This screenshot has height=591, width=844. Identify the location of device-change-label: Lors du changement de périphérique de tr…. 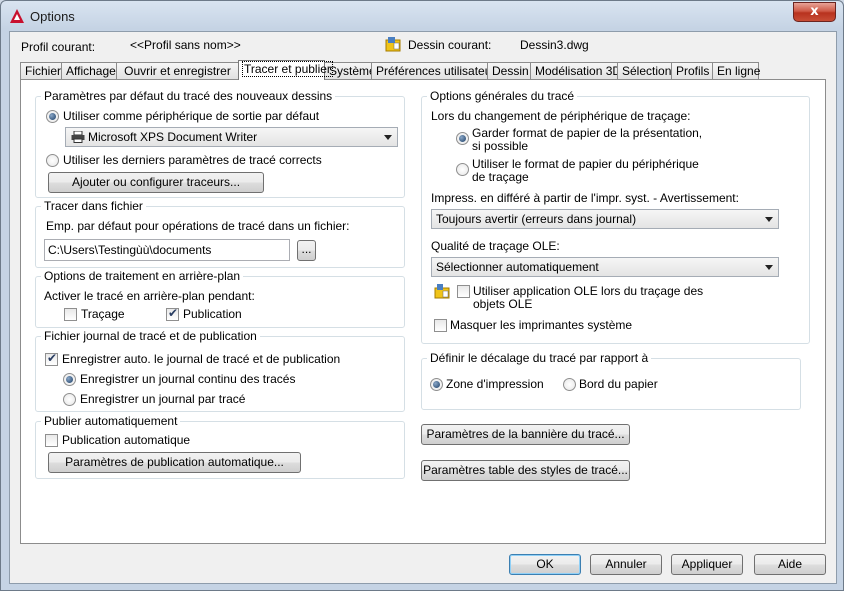
(561, 116).